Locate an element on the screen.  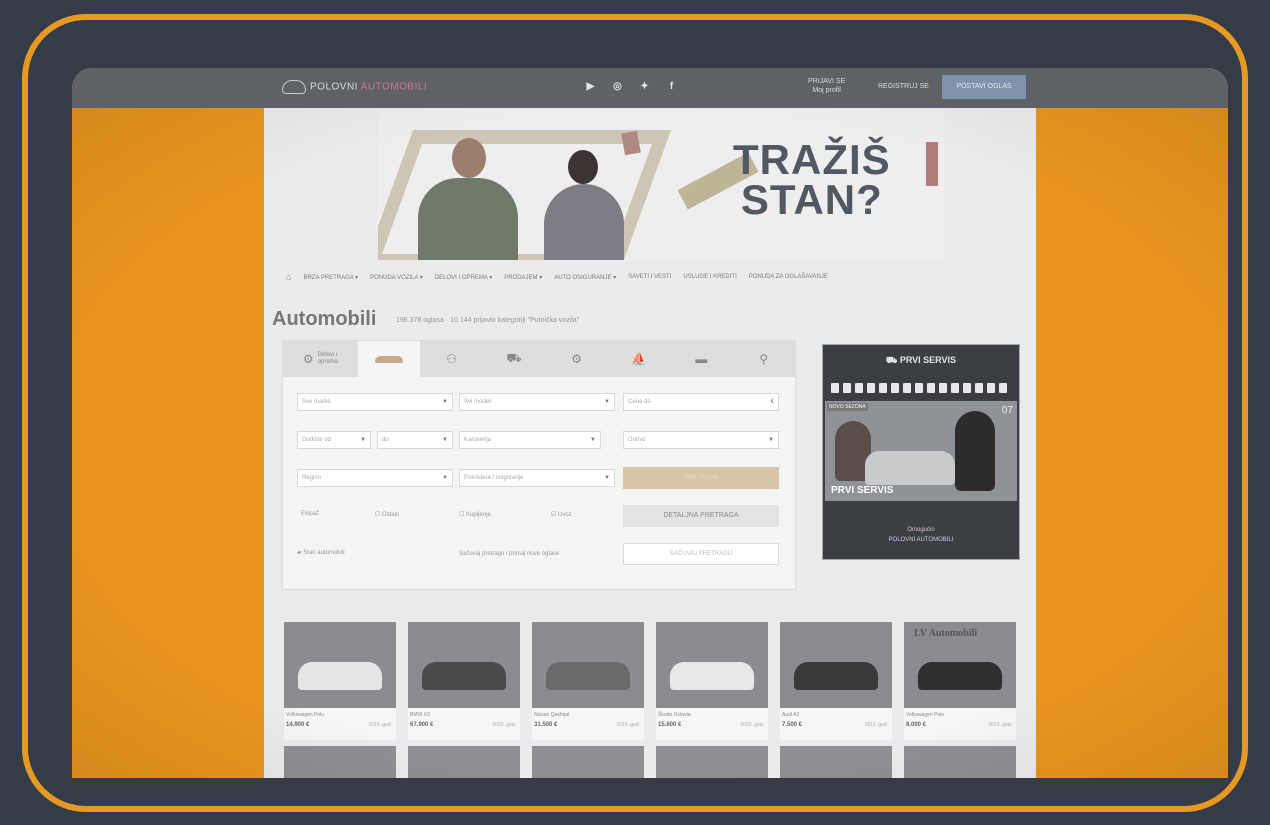
listing-price: 67.900 € is located at coordinates (422, 725).